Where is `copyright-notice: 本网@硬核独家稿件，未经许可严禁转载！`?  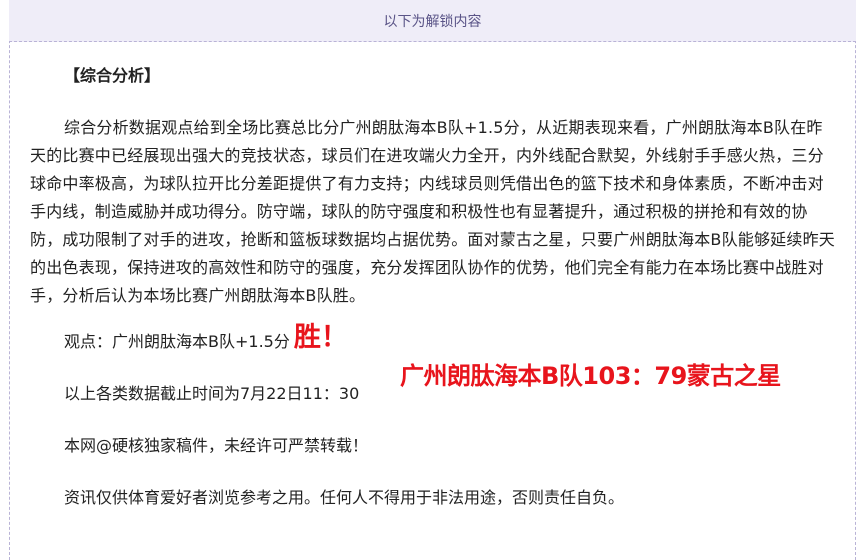 copyright-notice: 本网@硬核独家稿件，未经许可严禁转载！ is located at coordinates (216, 445).